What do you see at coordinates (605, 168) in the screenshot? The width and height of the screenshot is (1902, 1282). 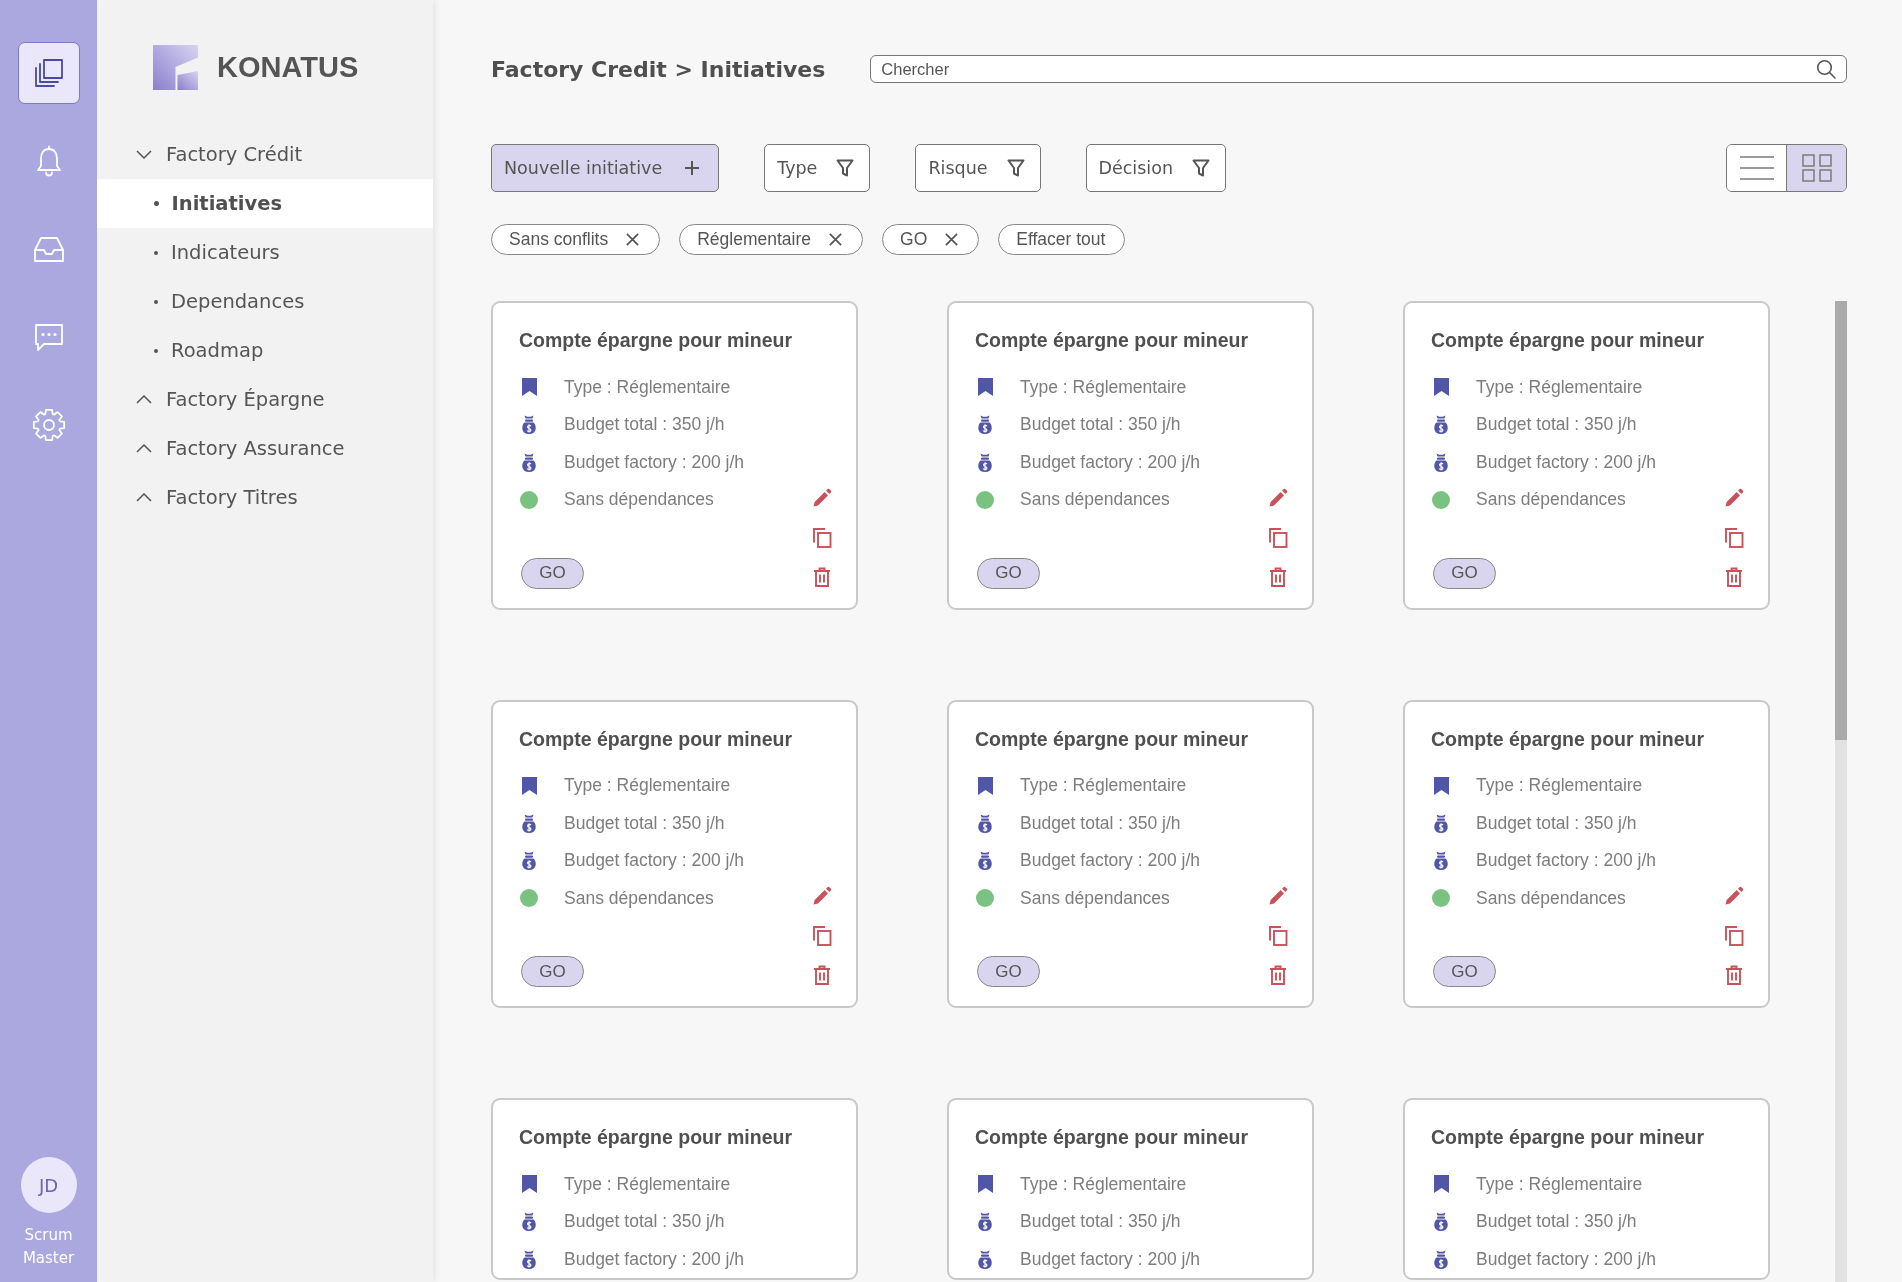 I see `add-button: Nouvelle initiative` at bounding box center [605, 168].